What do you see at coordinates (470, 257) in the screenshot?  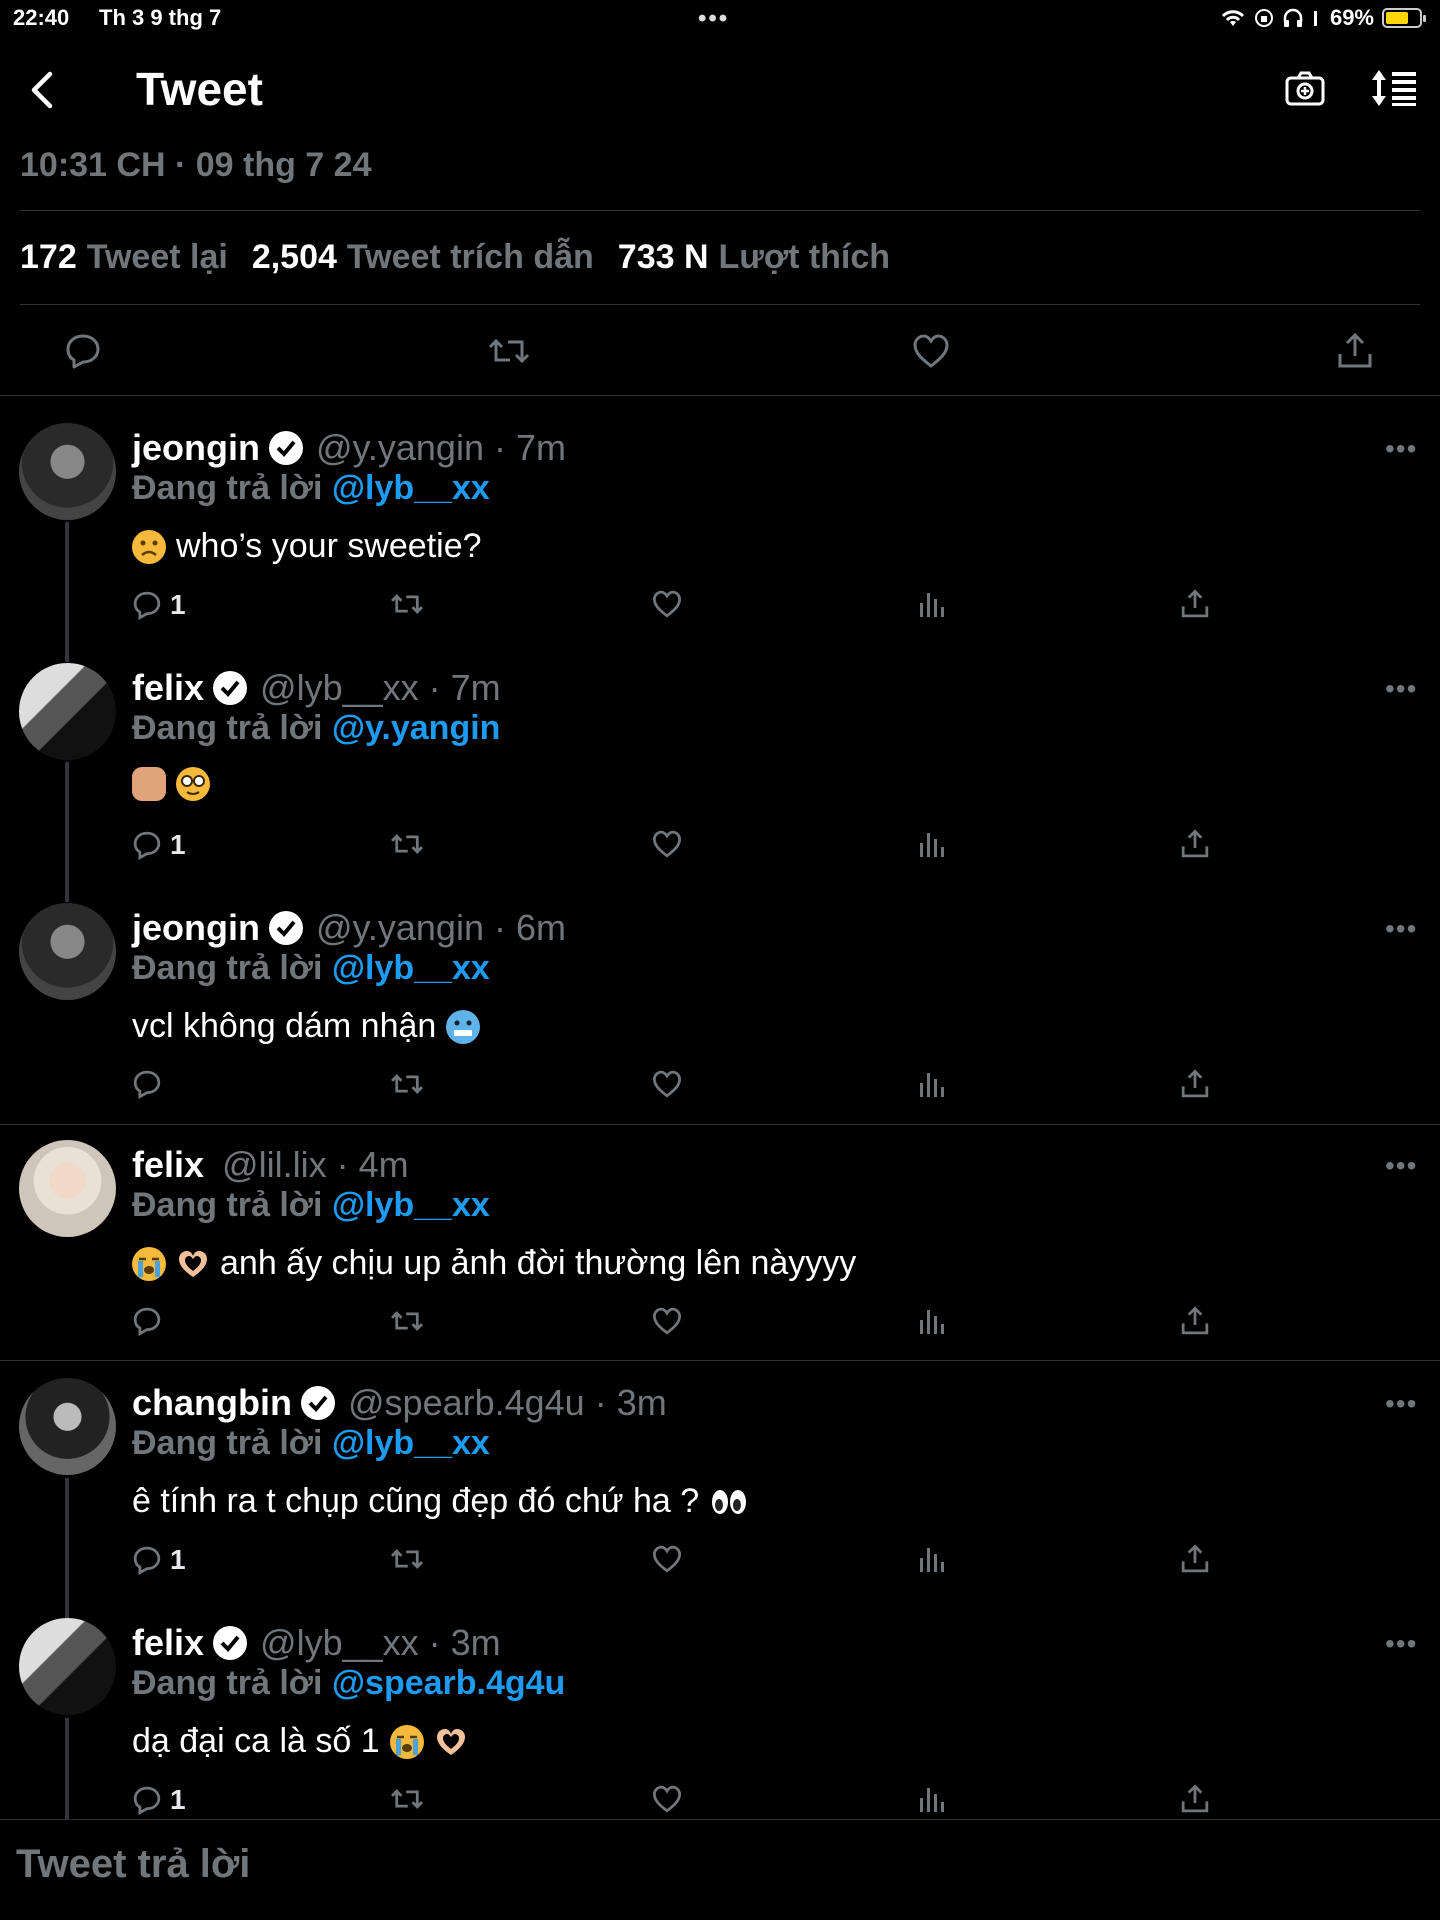 I see `quote-label: Tweet trích dẫn` at bounding box center [470, 257].